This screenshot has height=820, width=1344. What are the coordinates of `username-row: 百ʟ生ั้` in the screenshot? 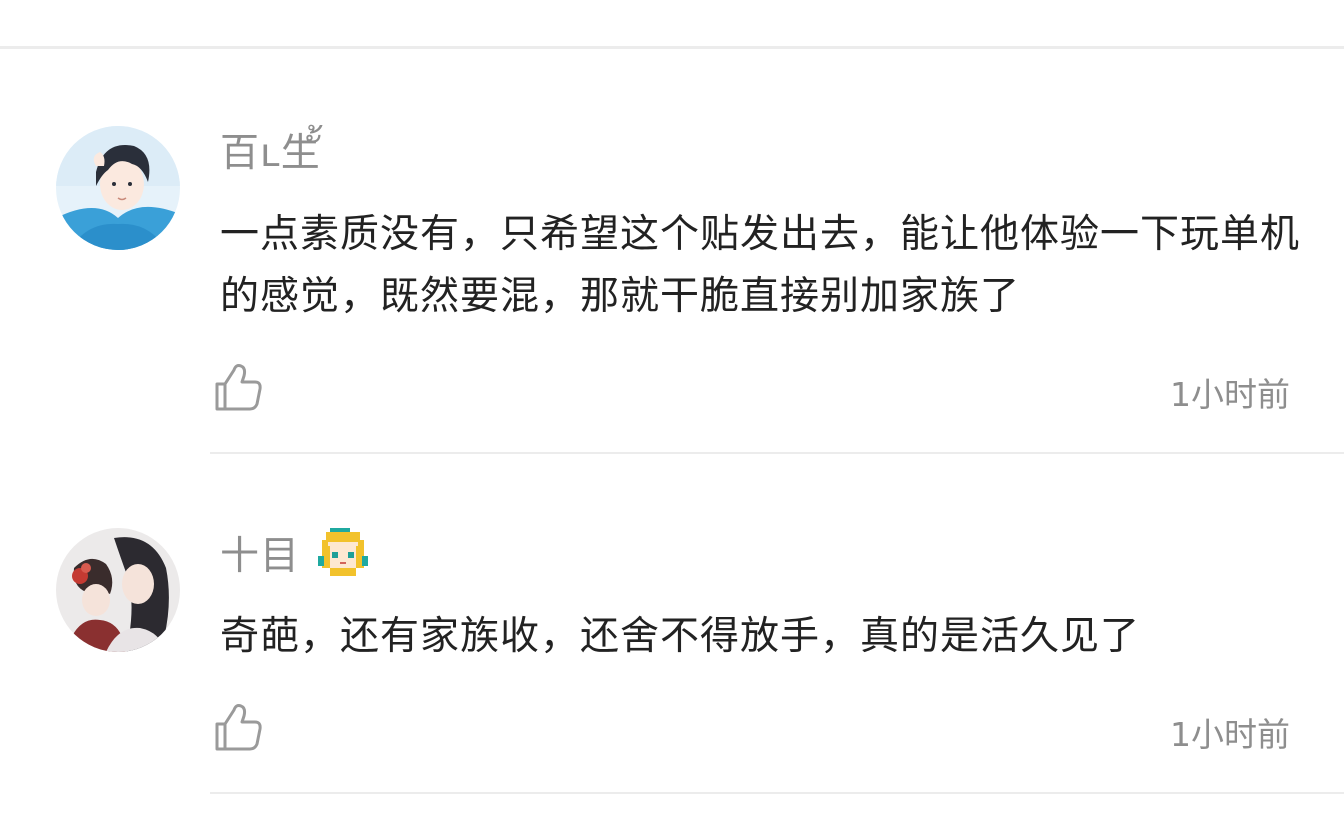 It's located at (271, 153).